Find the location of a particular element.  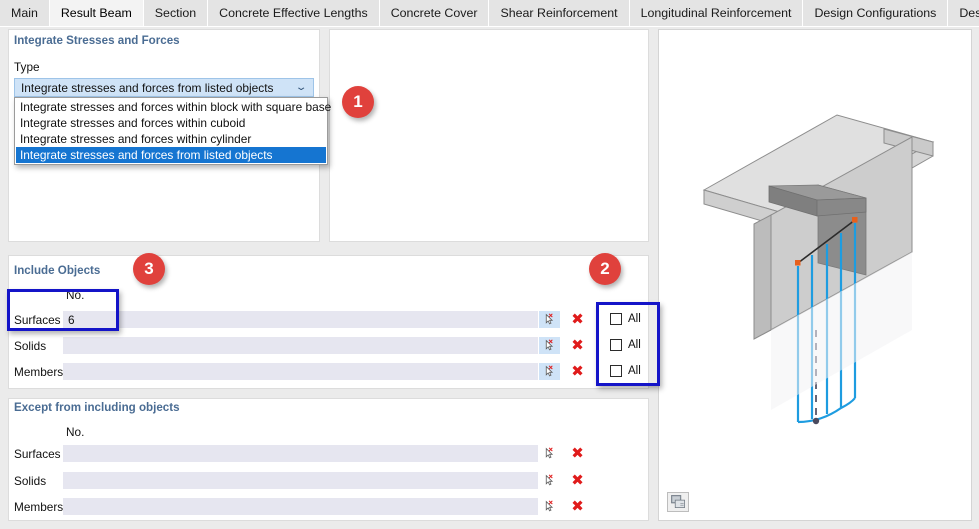

except-input-members is located at coordinates (300, 506).